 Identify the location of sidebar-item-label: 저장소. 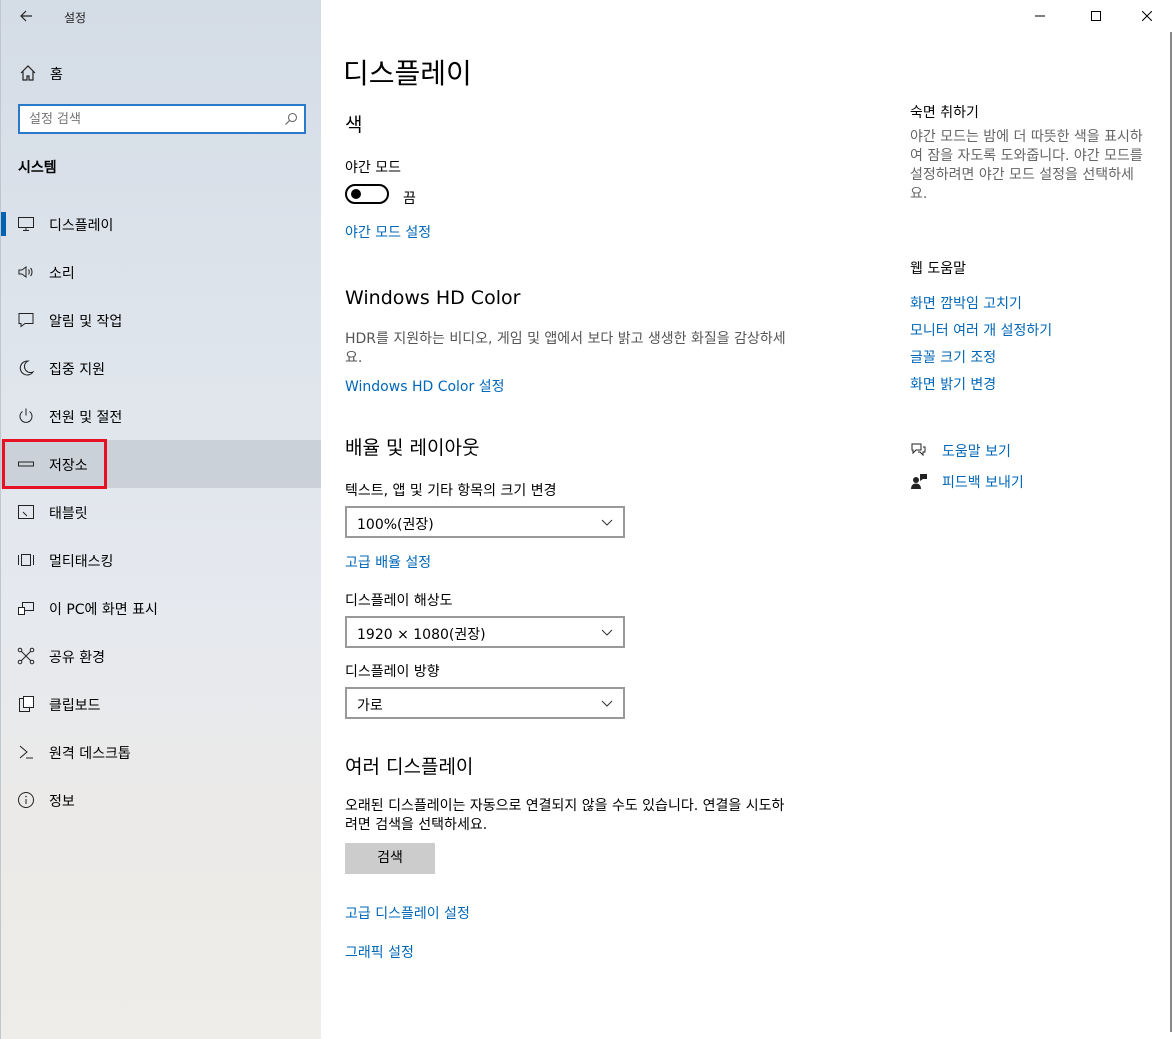
(68, 466).